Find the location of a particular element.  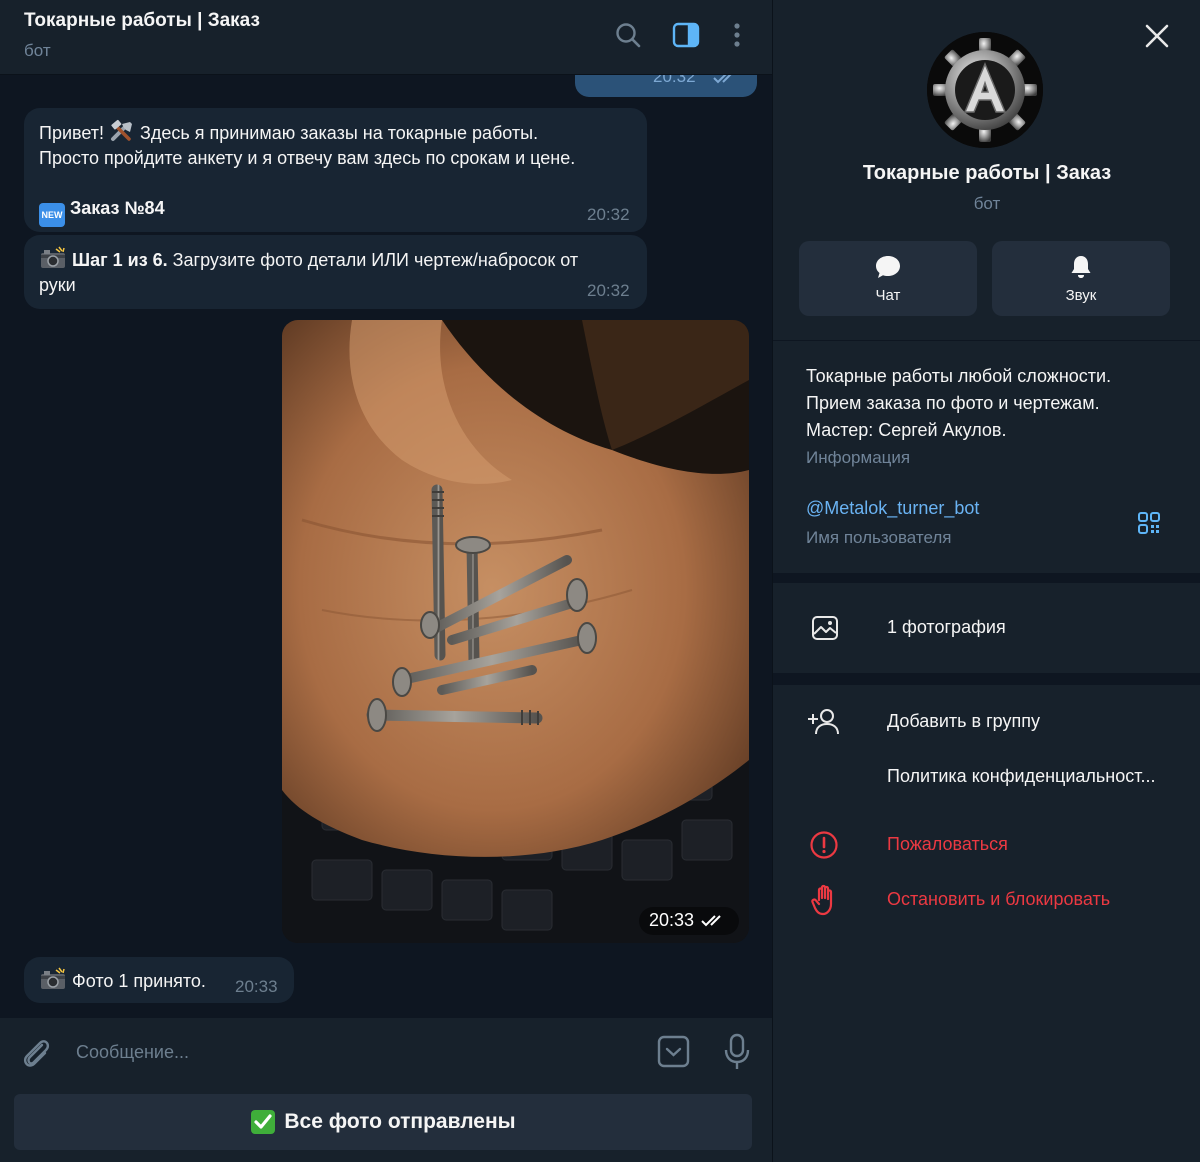

outgoing-message: 20:32 is located at coordinates (666, 86).